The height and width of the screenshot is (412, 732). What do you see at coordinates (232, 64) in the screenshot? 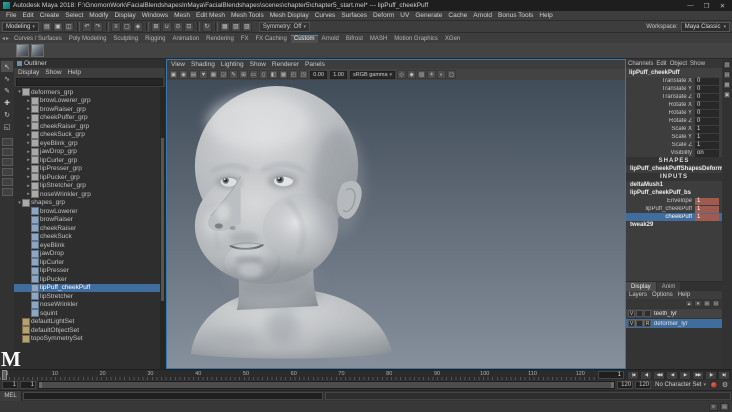
I see `viewport-menu-lighting: Lighting` at bounding box center [232, 64].